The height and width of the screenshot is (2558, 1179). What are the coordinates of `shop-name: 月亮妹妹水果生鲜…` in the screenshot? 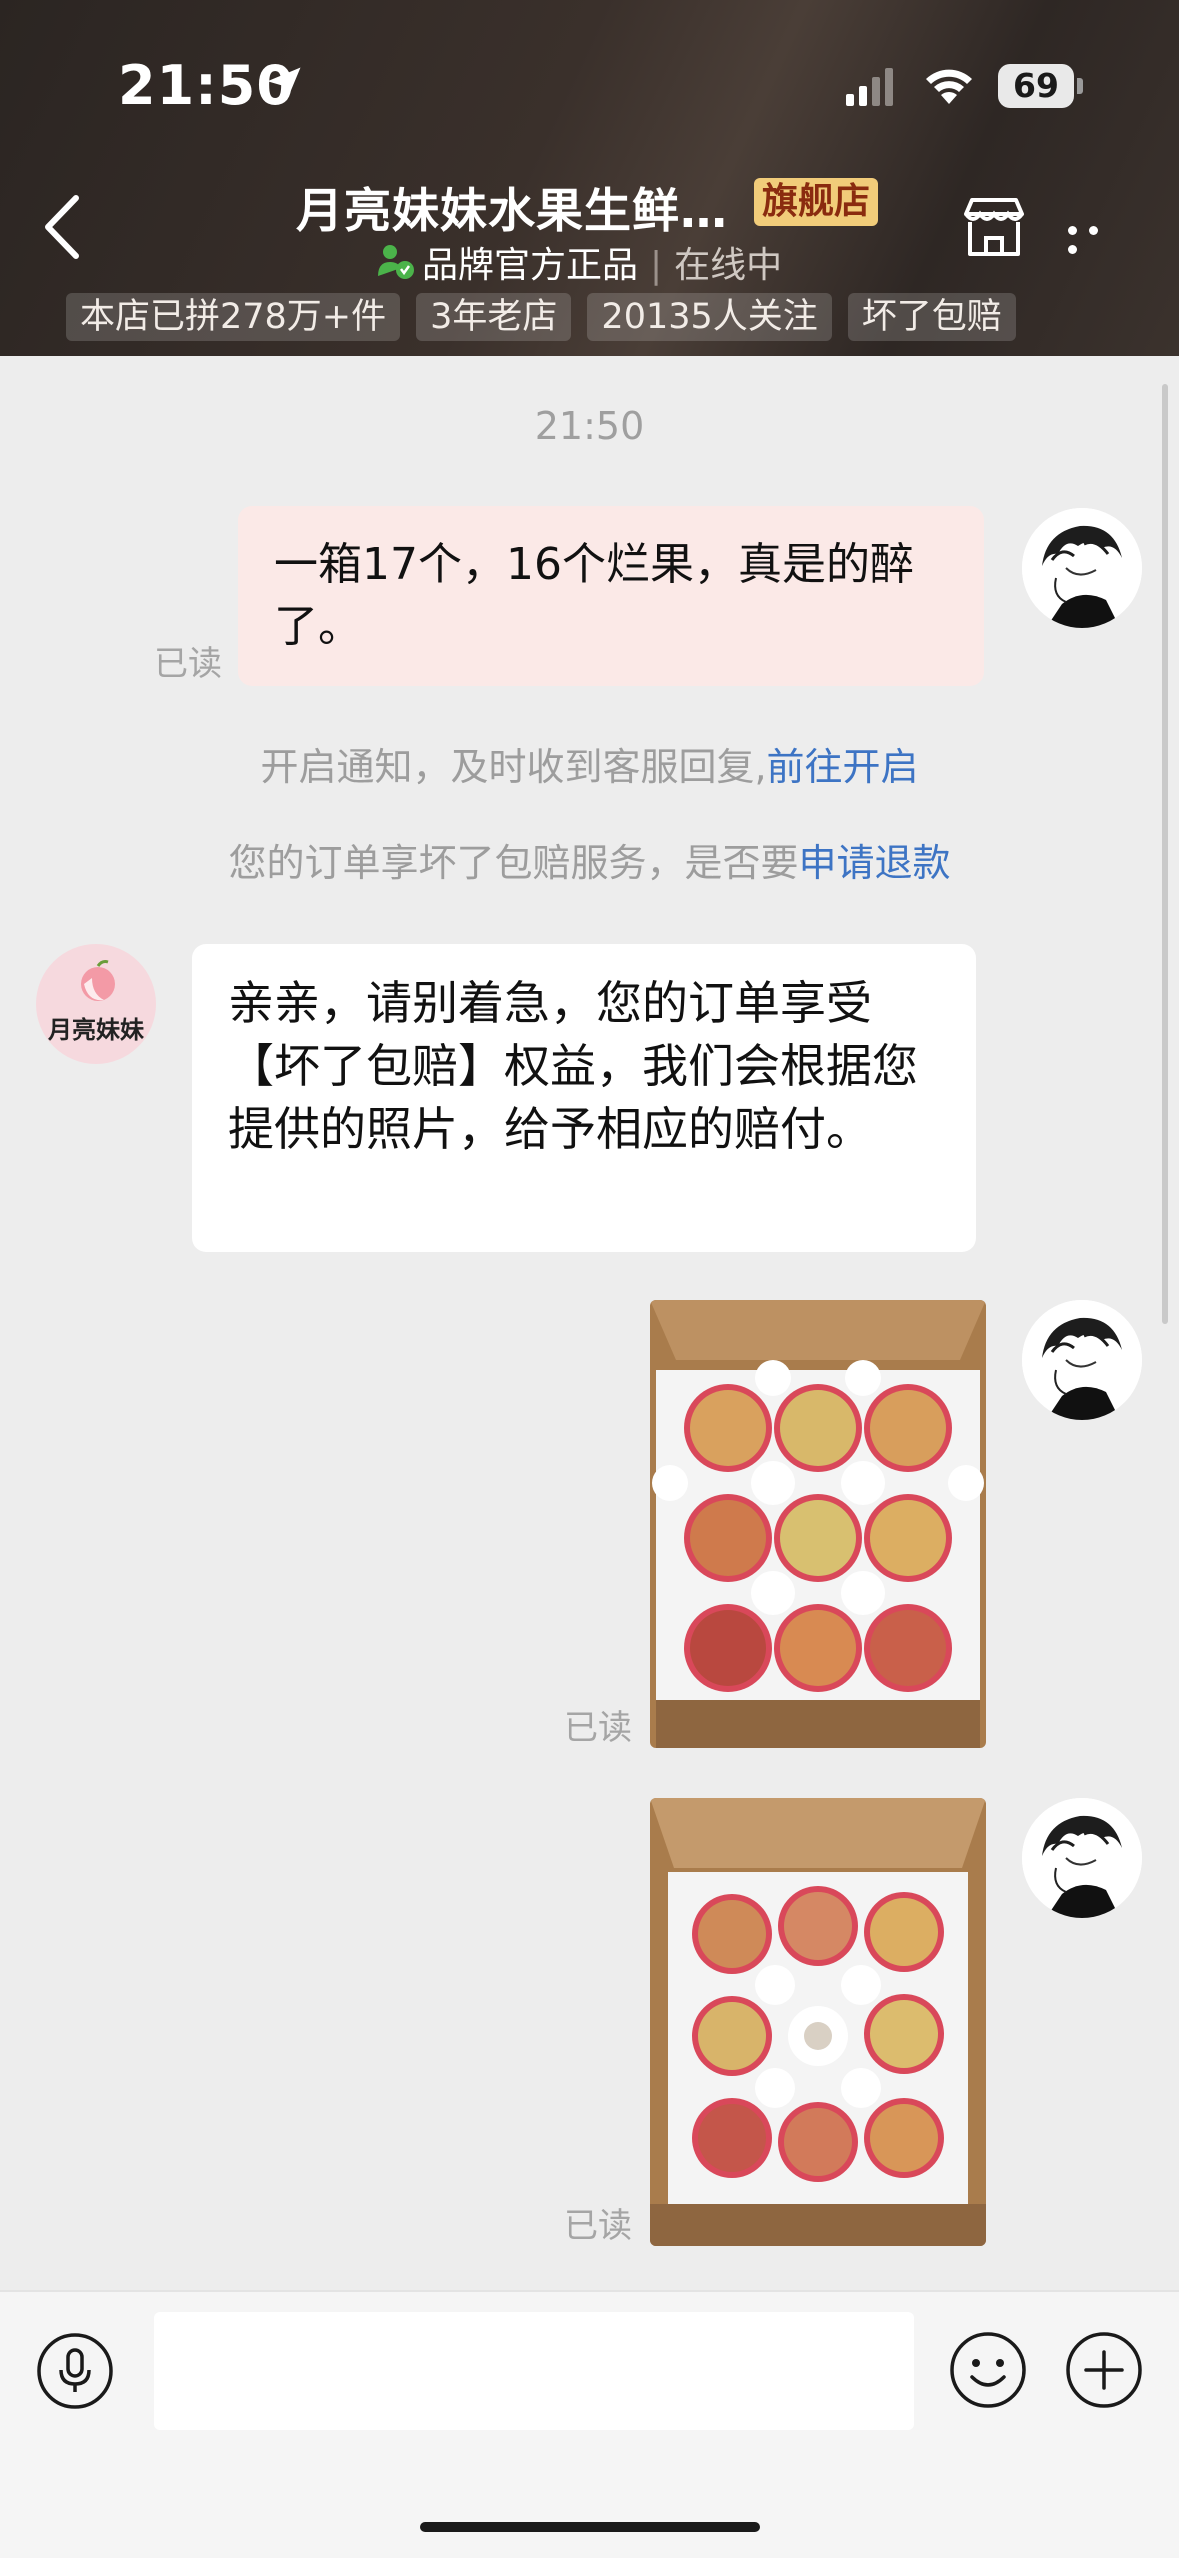 It's located at (512, 206).